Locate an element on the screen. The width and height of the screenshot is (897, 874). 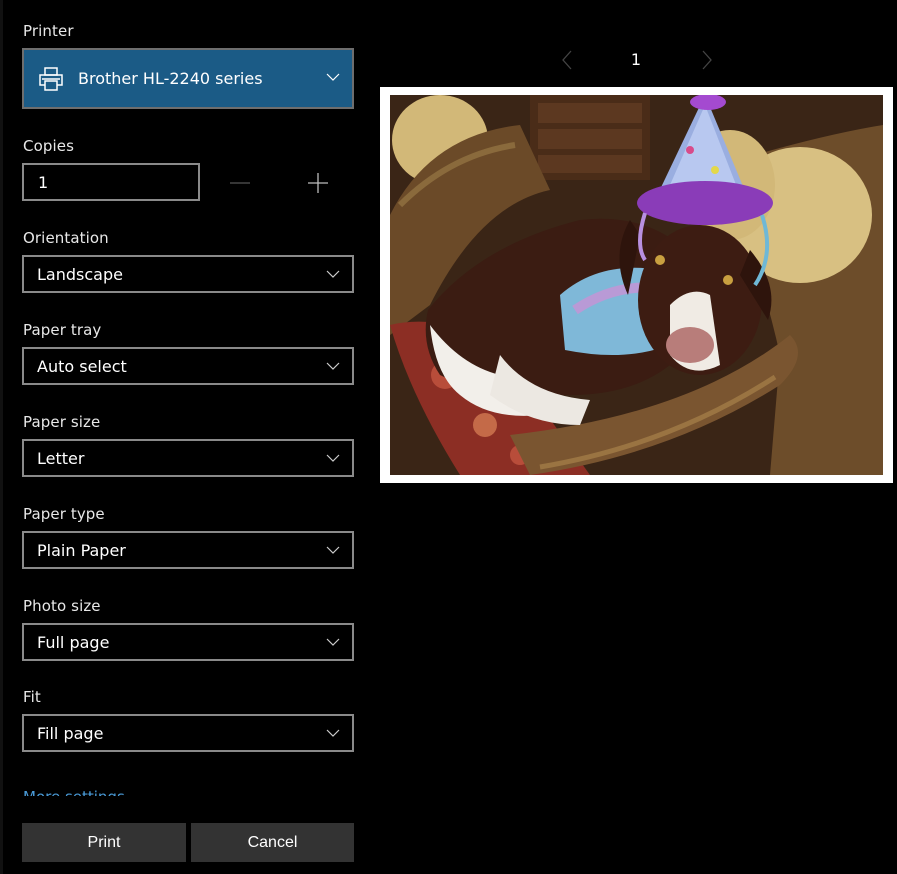
paper-tray-select: Auto select is located at coordinates (188, 366).